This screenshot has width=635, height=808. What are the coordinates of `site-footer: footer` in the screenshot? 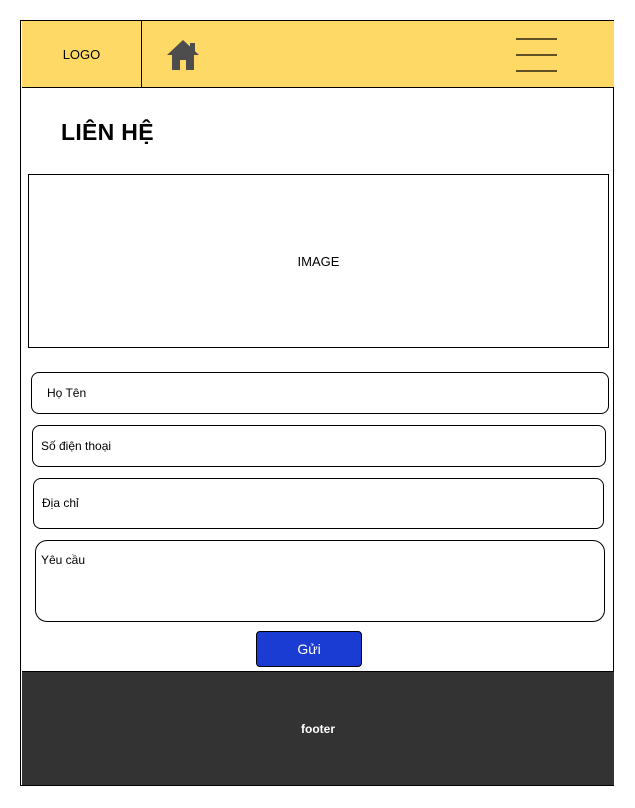 It's located at (318, 728).